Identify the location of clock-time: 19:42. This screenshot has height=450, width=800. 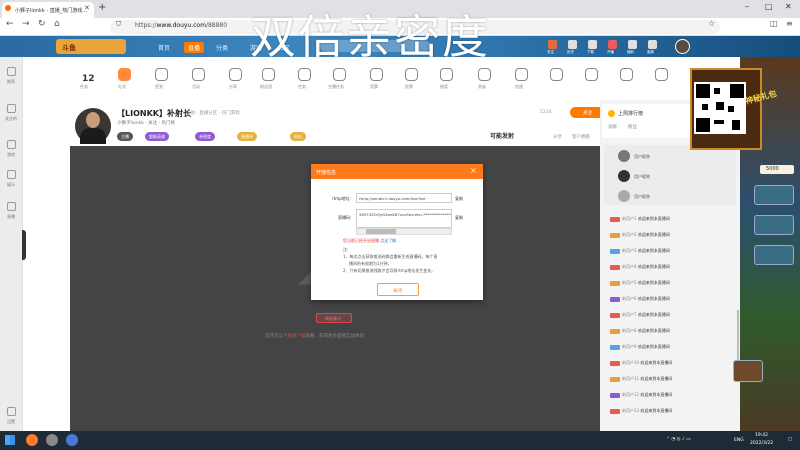
(761, 435).